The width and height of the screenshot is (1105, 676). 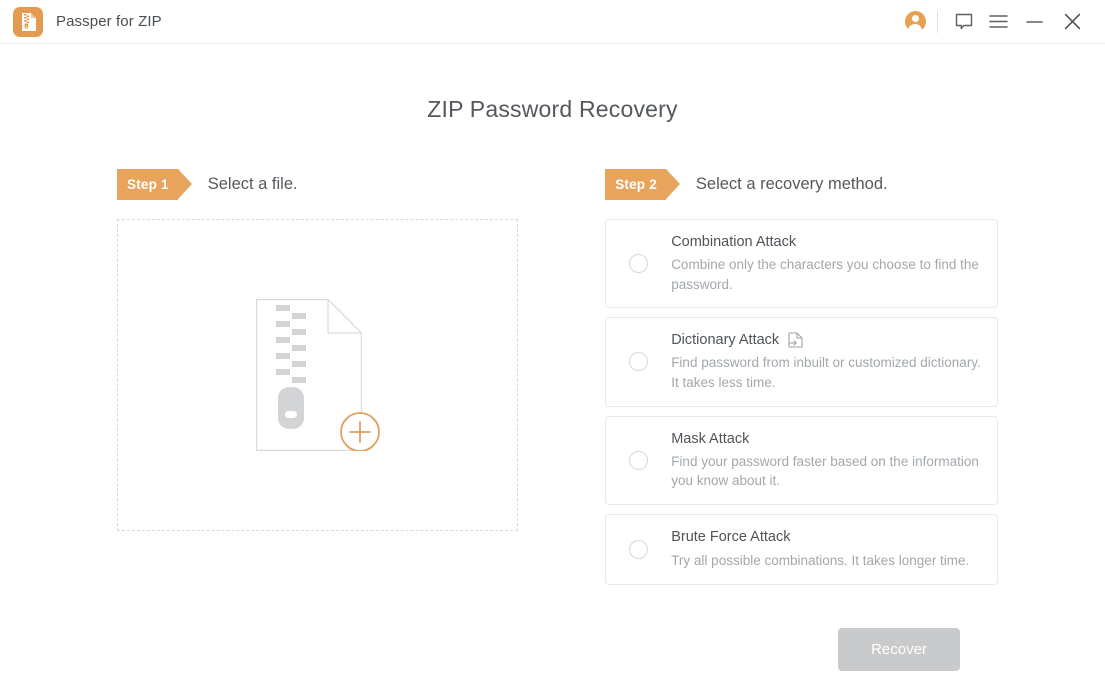 I want to click on recovery-option-title-text: Combination Attack, so click(x=734, y=242).